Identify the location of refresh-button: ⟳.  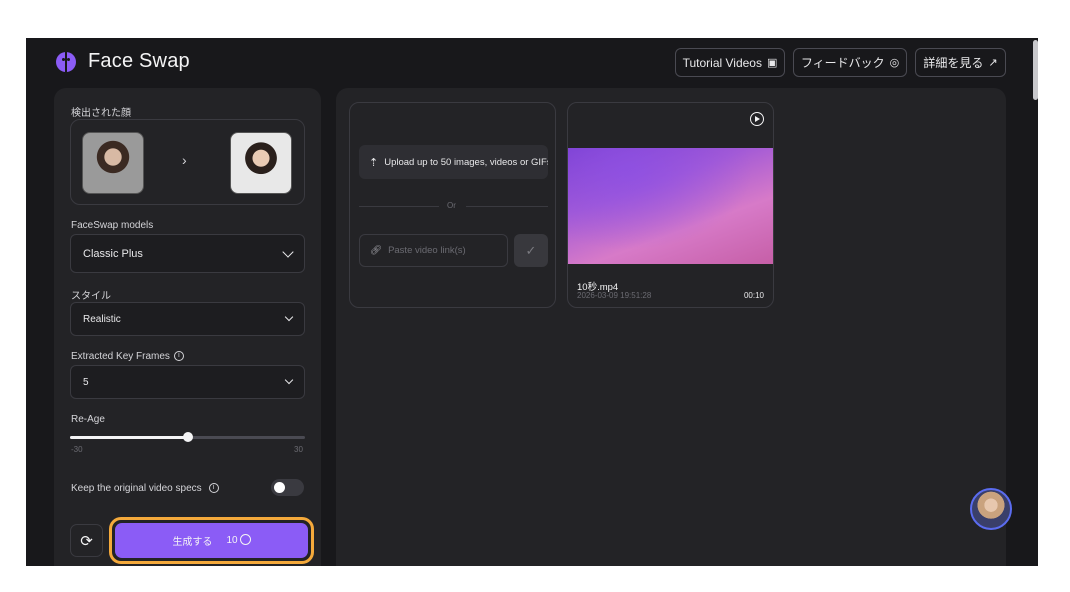
(86, 540).